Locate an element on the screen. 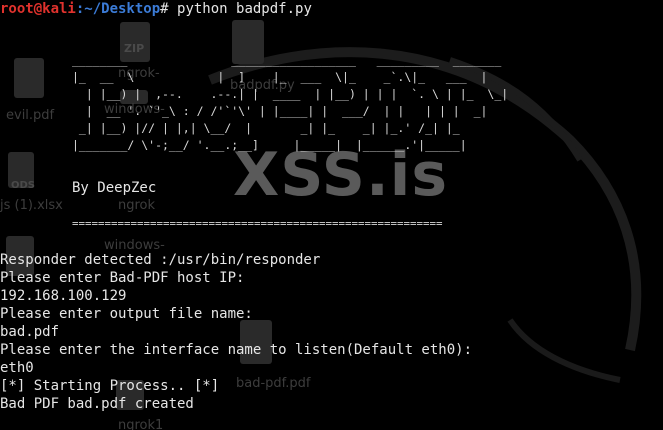 The image size is (663, 430). output-line: Responder detected :/usr/bin/responder is located at coordinates (160, 260).